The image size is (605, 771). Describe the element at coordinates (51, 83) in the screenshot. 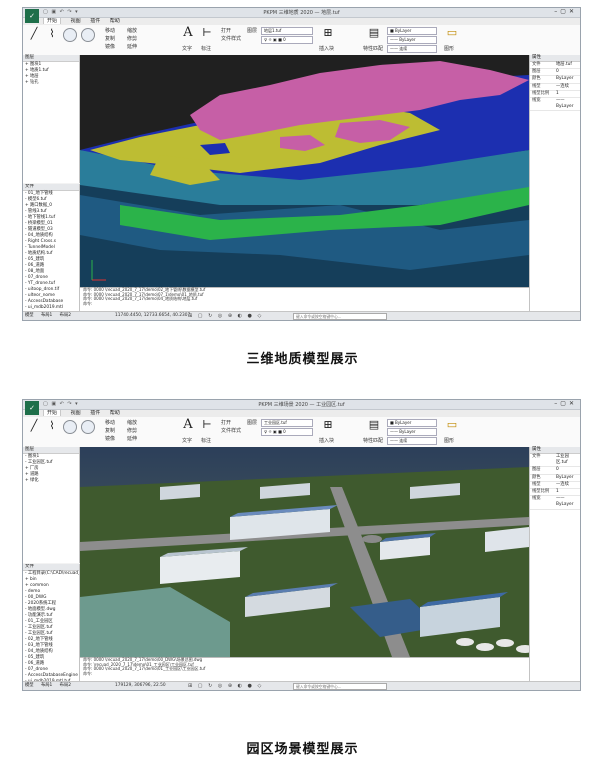

I see `tree-item: + 钻孔` at that location.